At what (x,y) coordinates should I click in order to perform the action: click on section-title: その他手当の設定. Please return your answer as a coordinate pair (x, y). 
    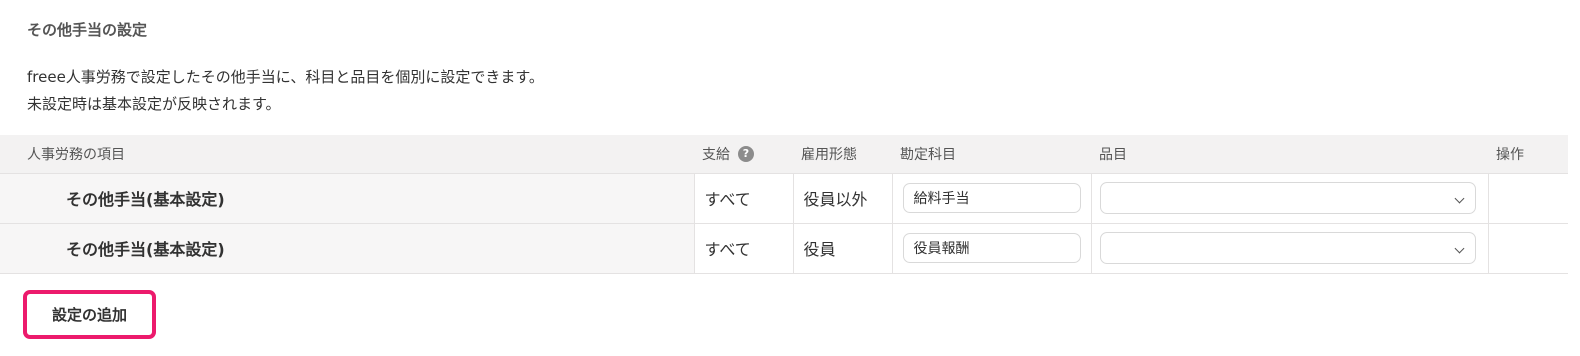
    Looking at the image, I should click on (87, 30).